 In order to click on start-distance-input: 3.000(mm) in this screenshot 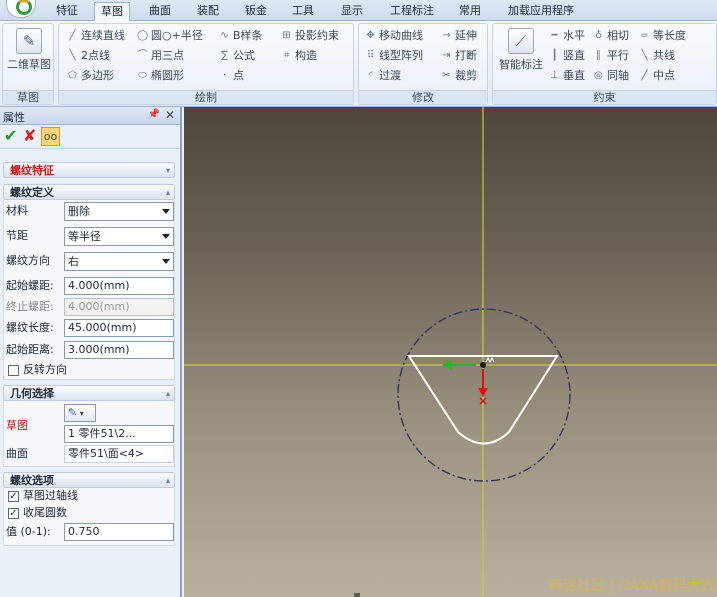, I will do `click(119, 350)`.